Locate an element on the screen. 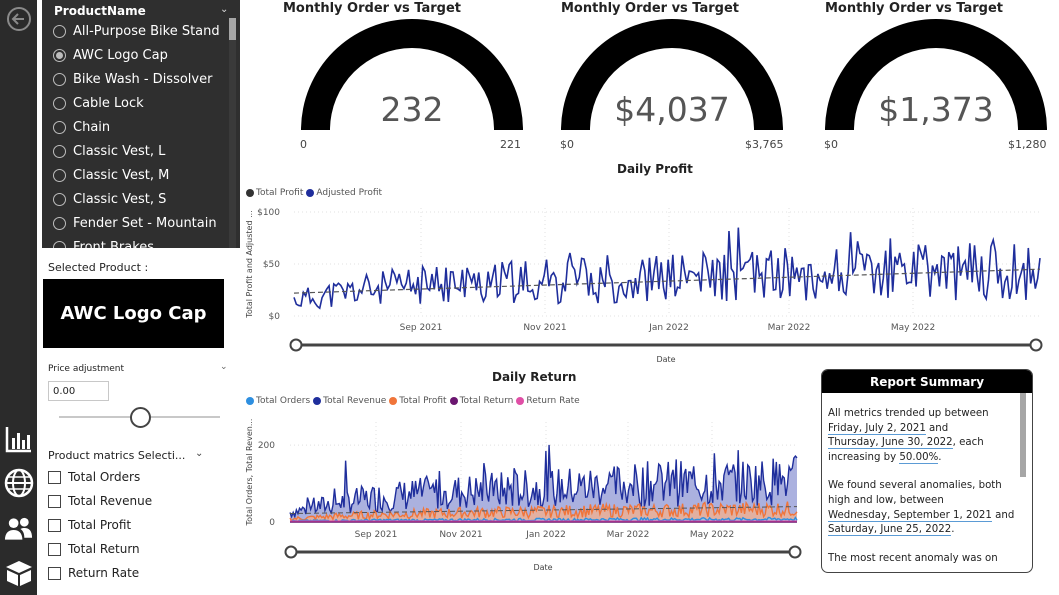 Image resolution: width=1059 pixels, height=595 pixels. slicer-option: Classic Vest, S is located at coordinates (109, 199).